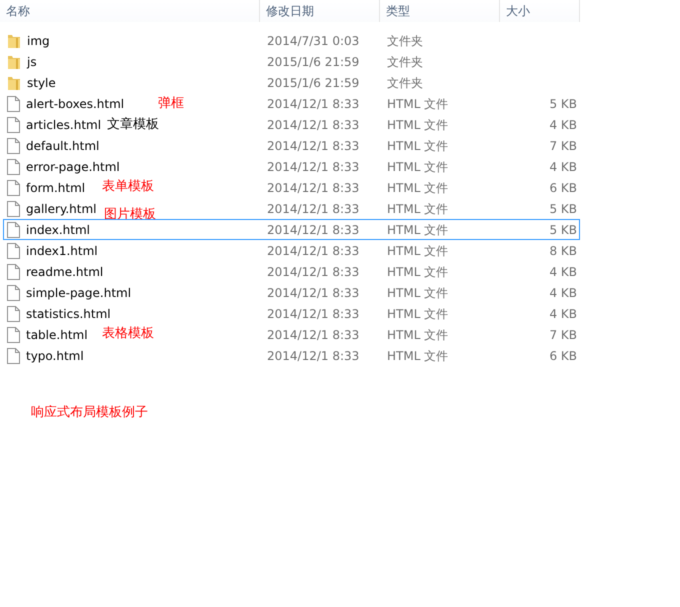 This screenshot has width=680, height=607. Describe the element at coordinates (171, 104) in the screenshot. I see `annotation-text: 弹框` at that location.